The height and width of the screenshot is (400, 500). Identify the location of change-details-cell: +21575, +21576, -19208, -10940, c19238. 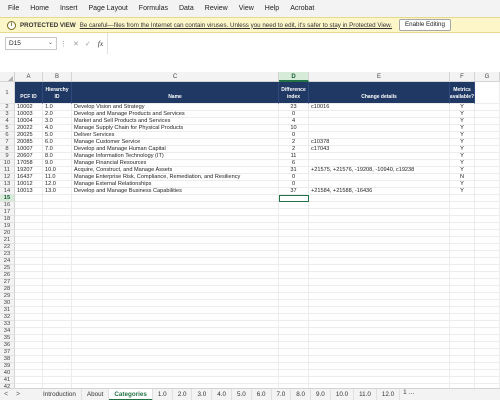
(379, 170).